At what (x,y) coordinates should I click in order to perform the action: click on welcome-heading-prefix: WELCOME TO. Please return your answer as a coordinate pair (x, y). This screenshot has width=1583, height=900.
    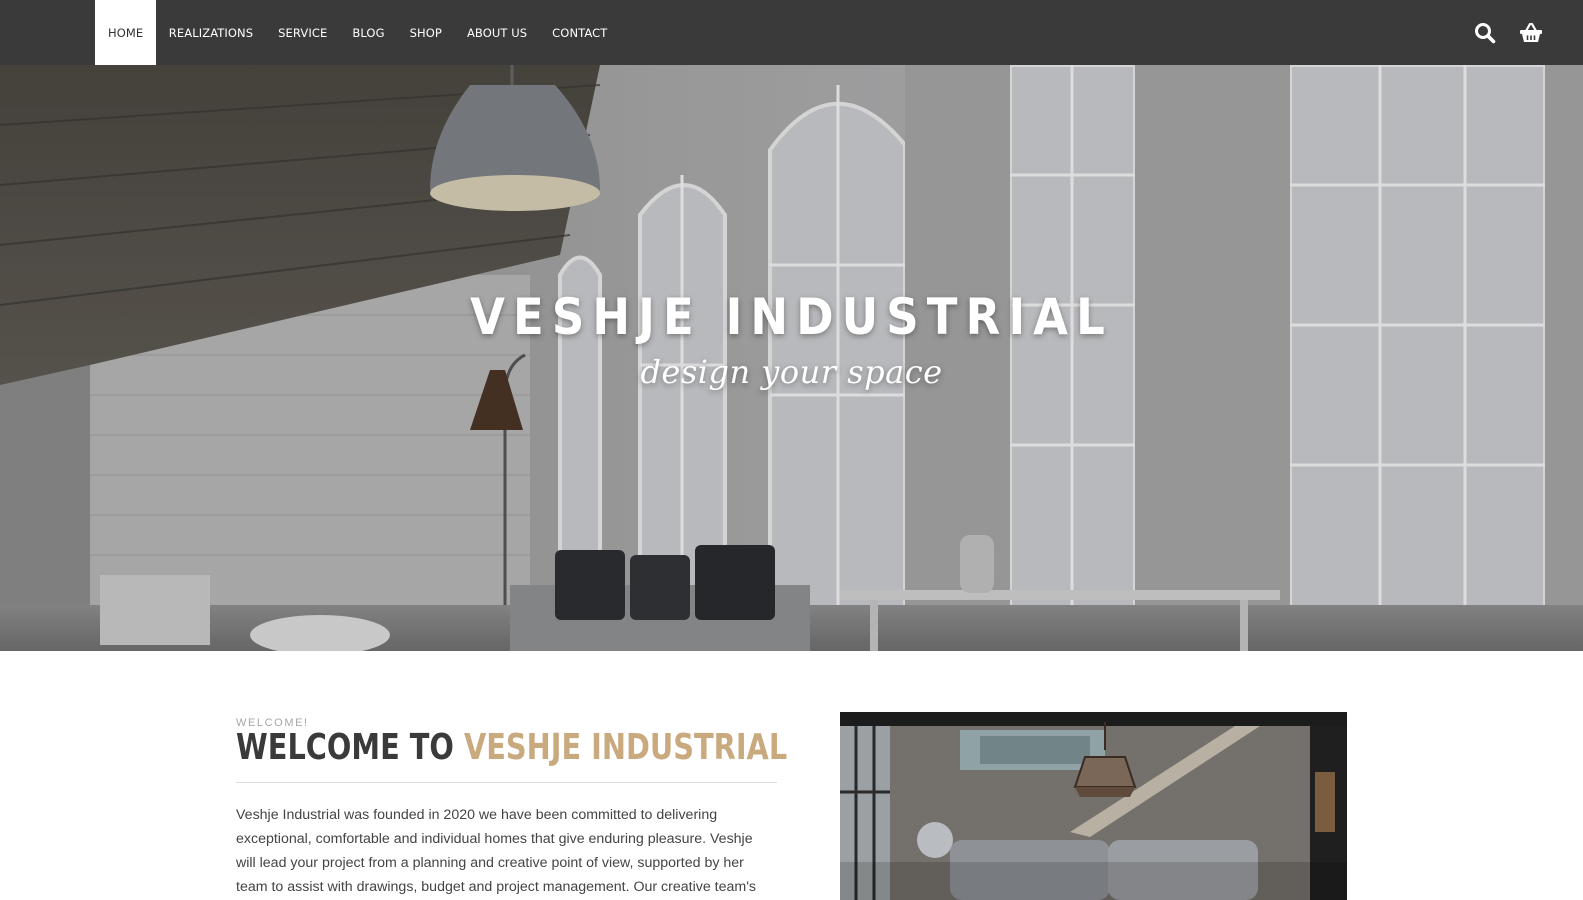
    Looking at the image, I should click on (345, 747).